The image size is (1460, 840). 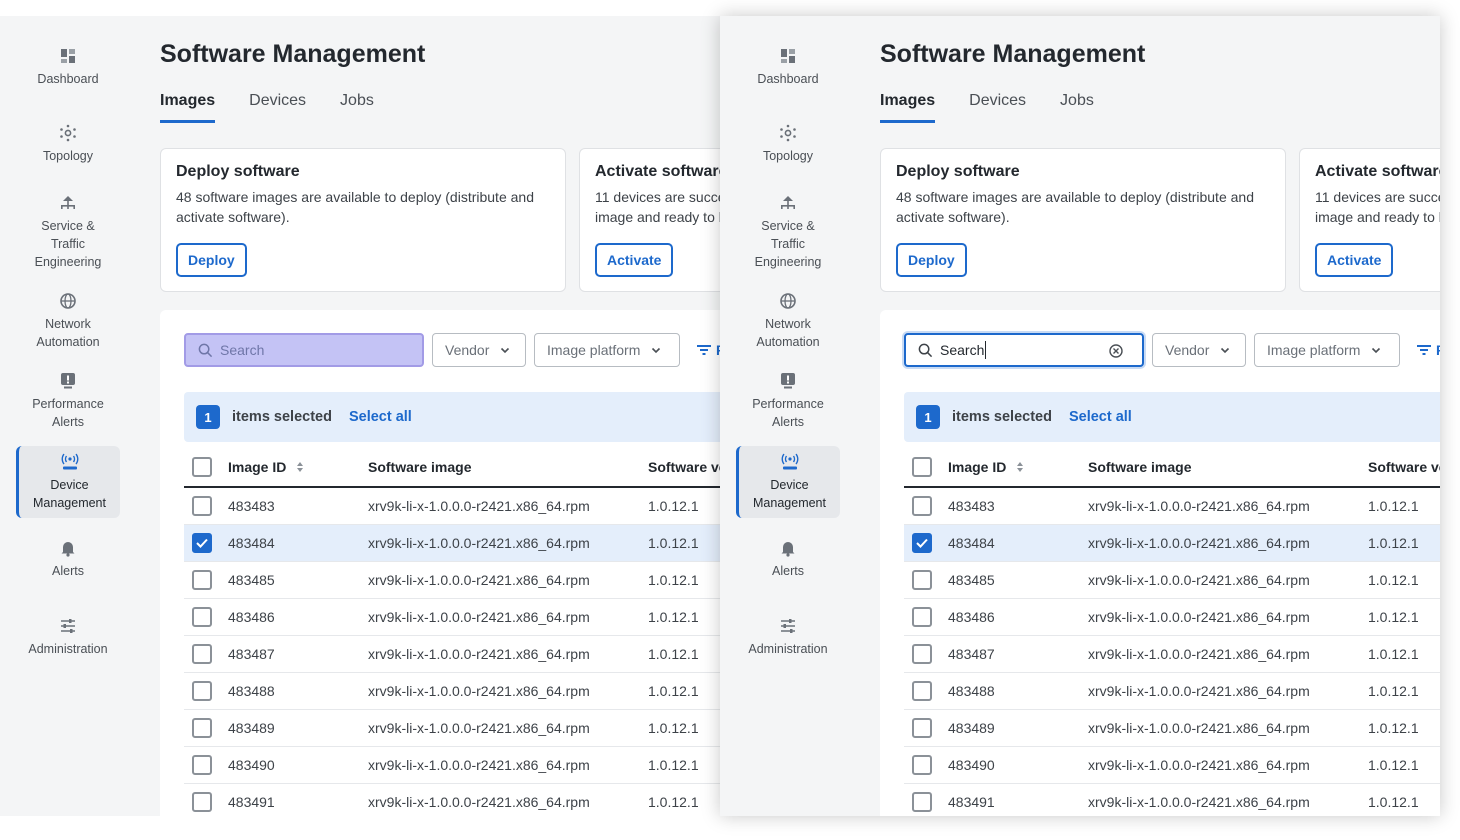 What do you see at coordinates (971, 802) in the screenshot?
I see `cell-image-id: 483491` at bounding box center [971, 802].